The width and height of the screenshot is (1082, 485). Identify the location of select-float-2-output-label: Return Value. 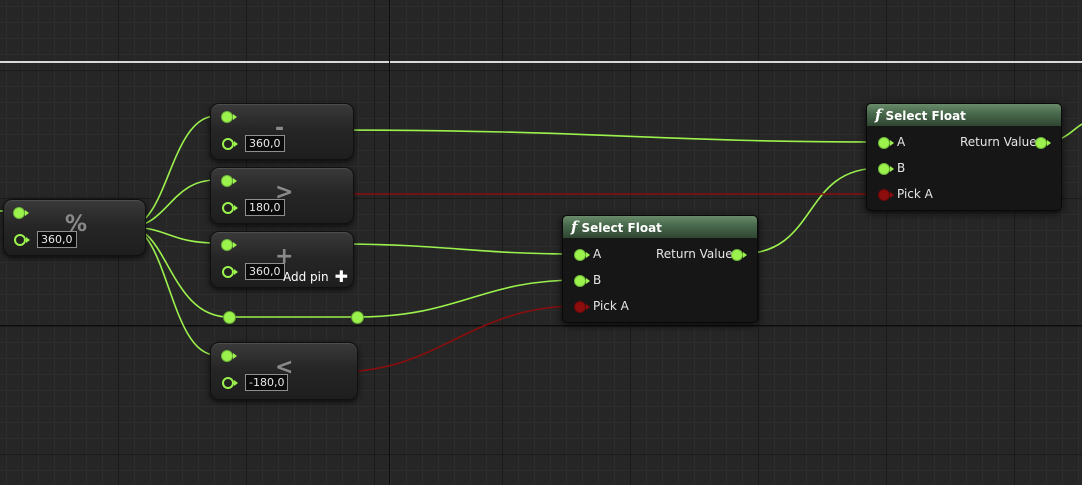
(998, 142).